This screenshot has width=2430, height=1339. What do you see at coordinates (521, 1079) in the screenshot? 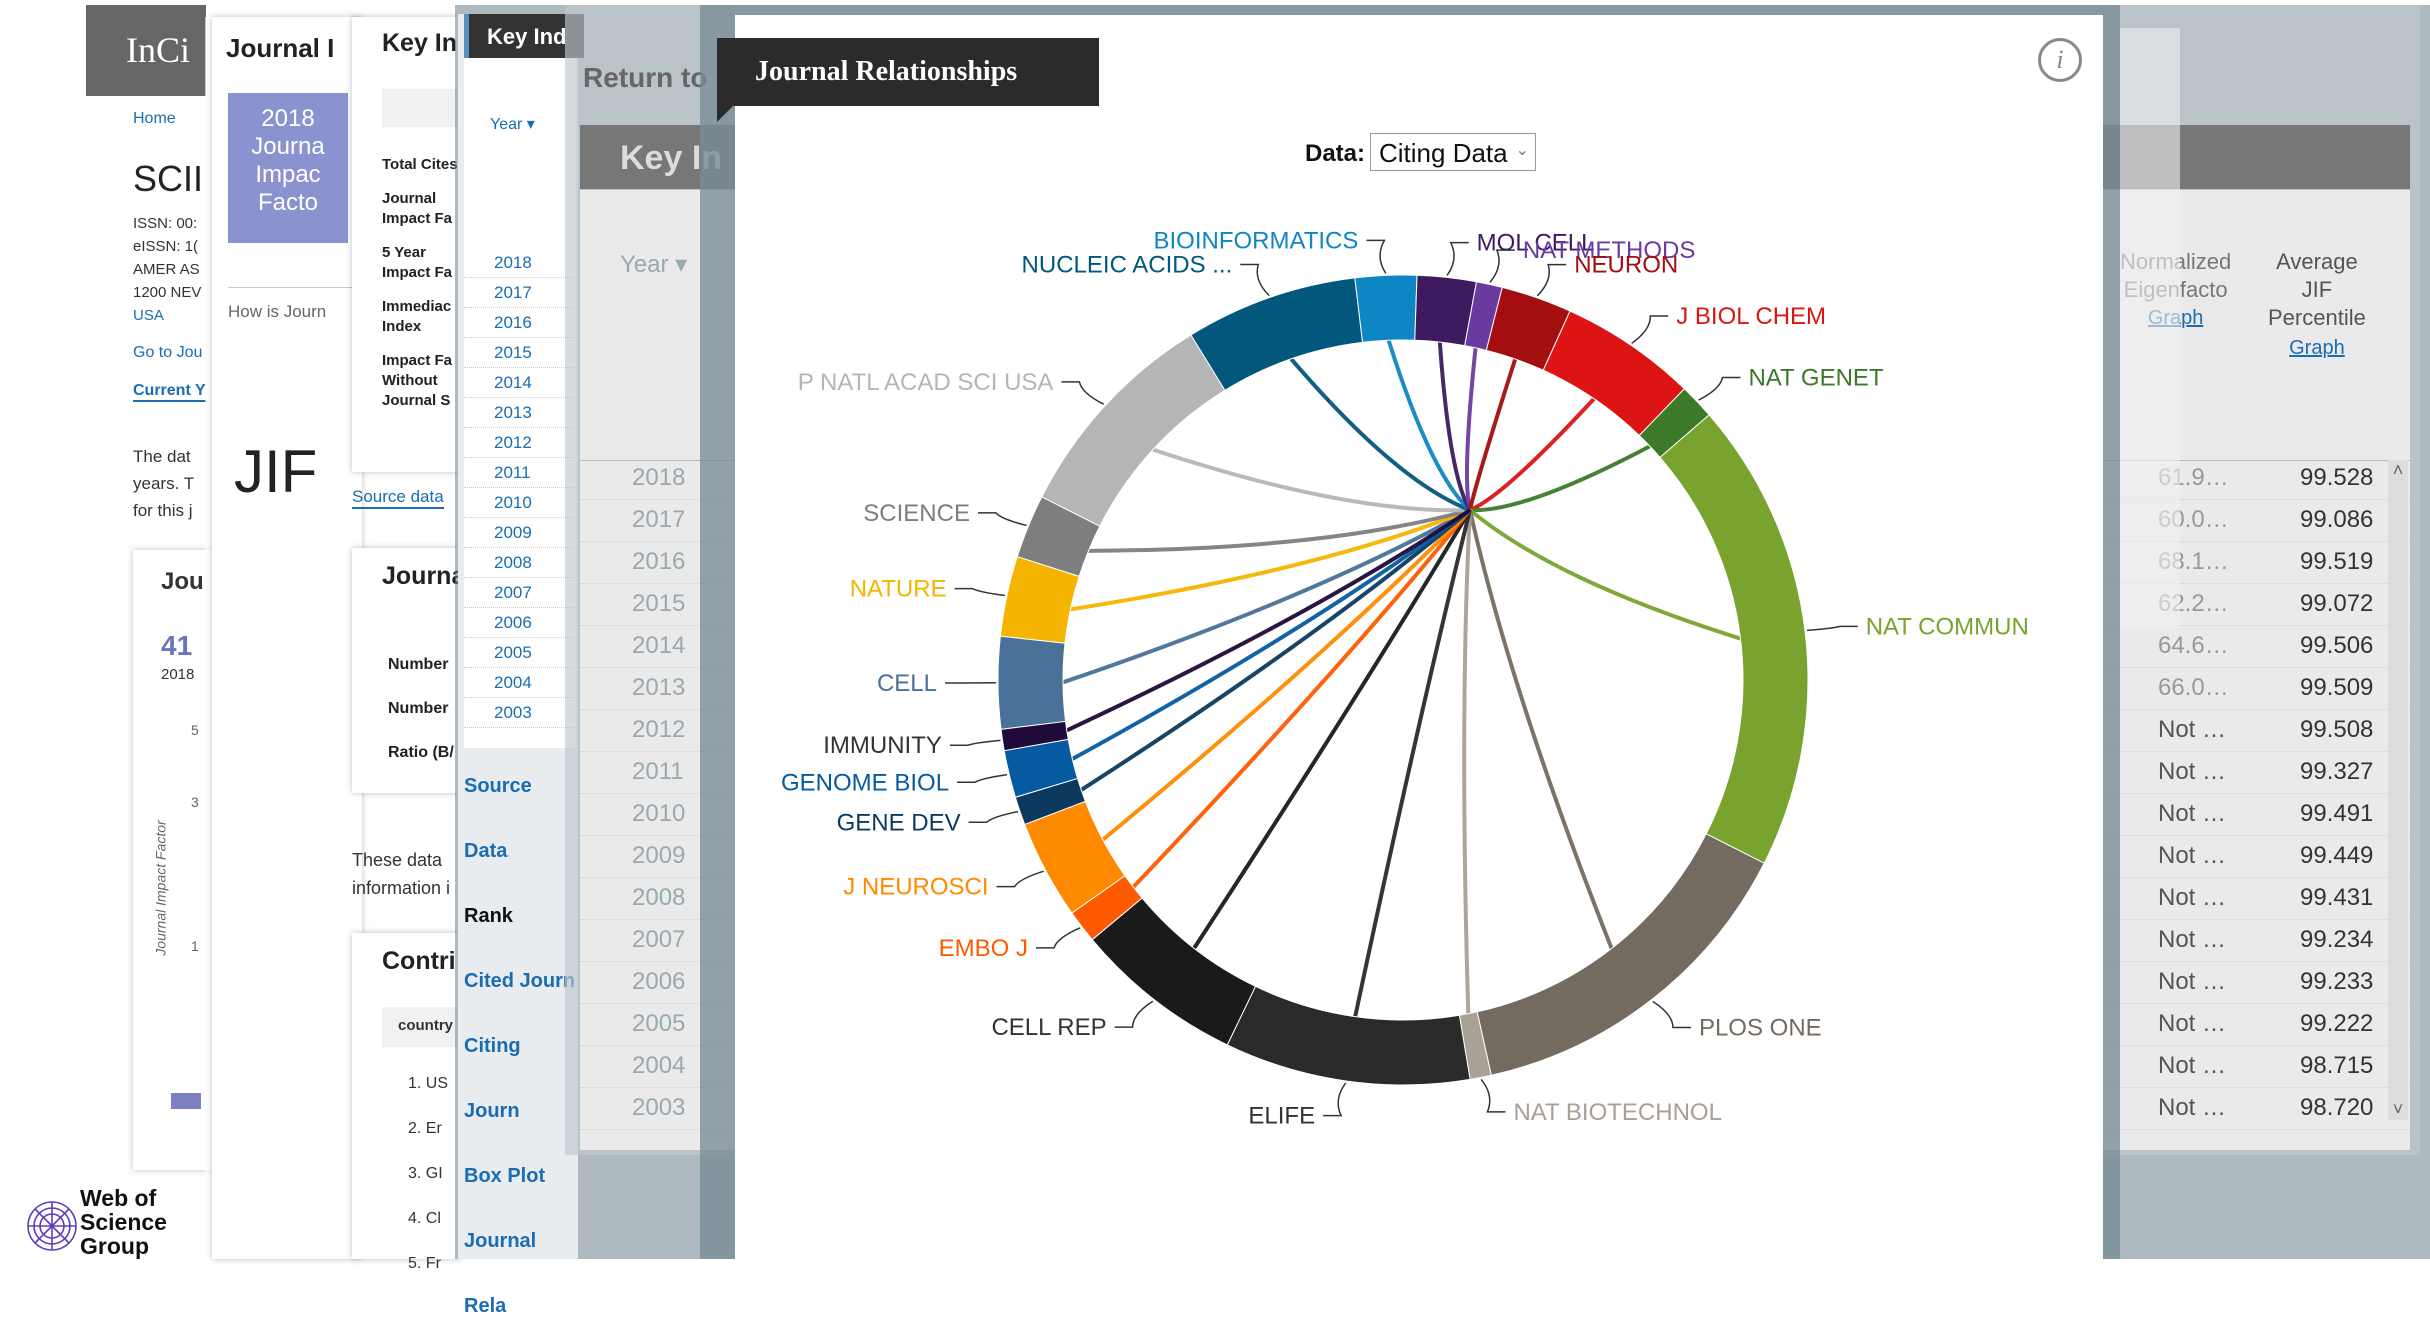
I see `nav-citing-journals: Citing Journ` at bounding box center [521, 1079].